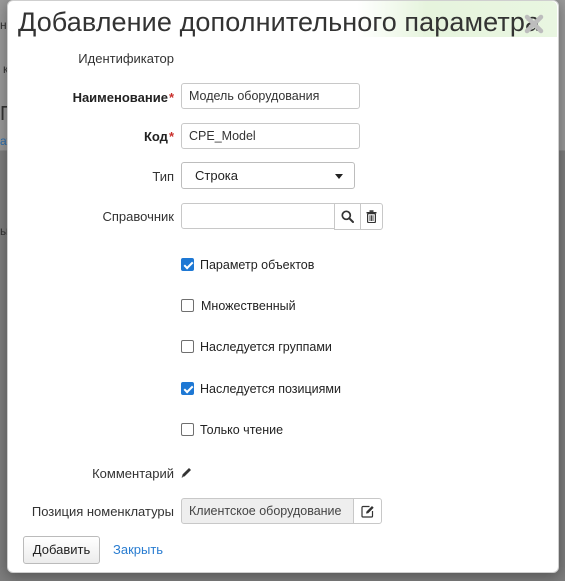  I want to click on close-dialog-button, so click(534, 24).